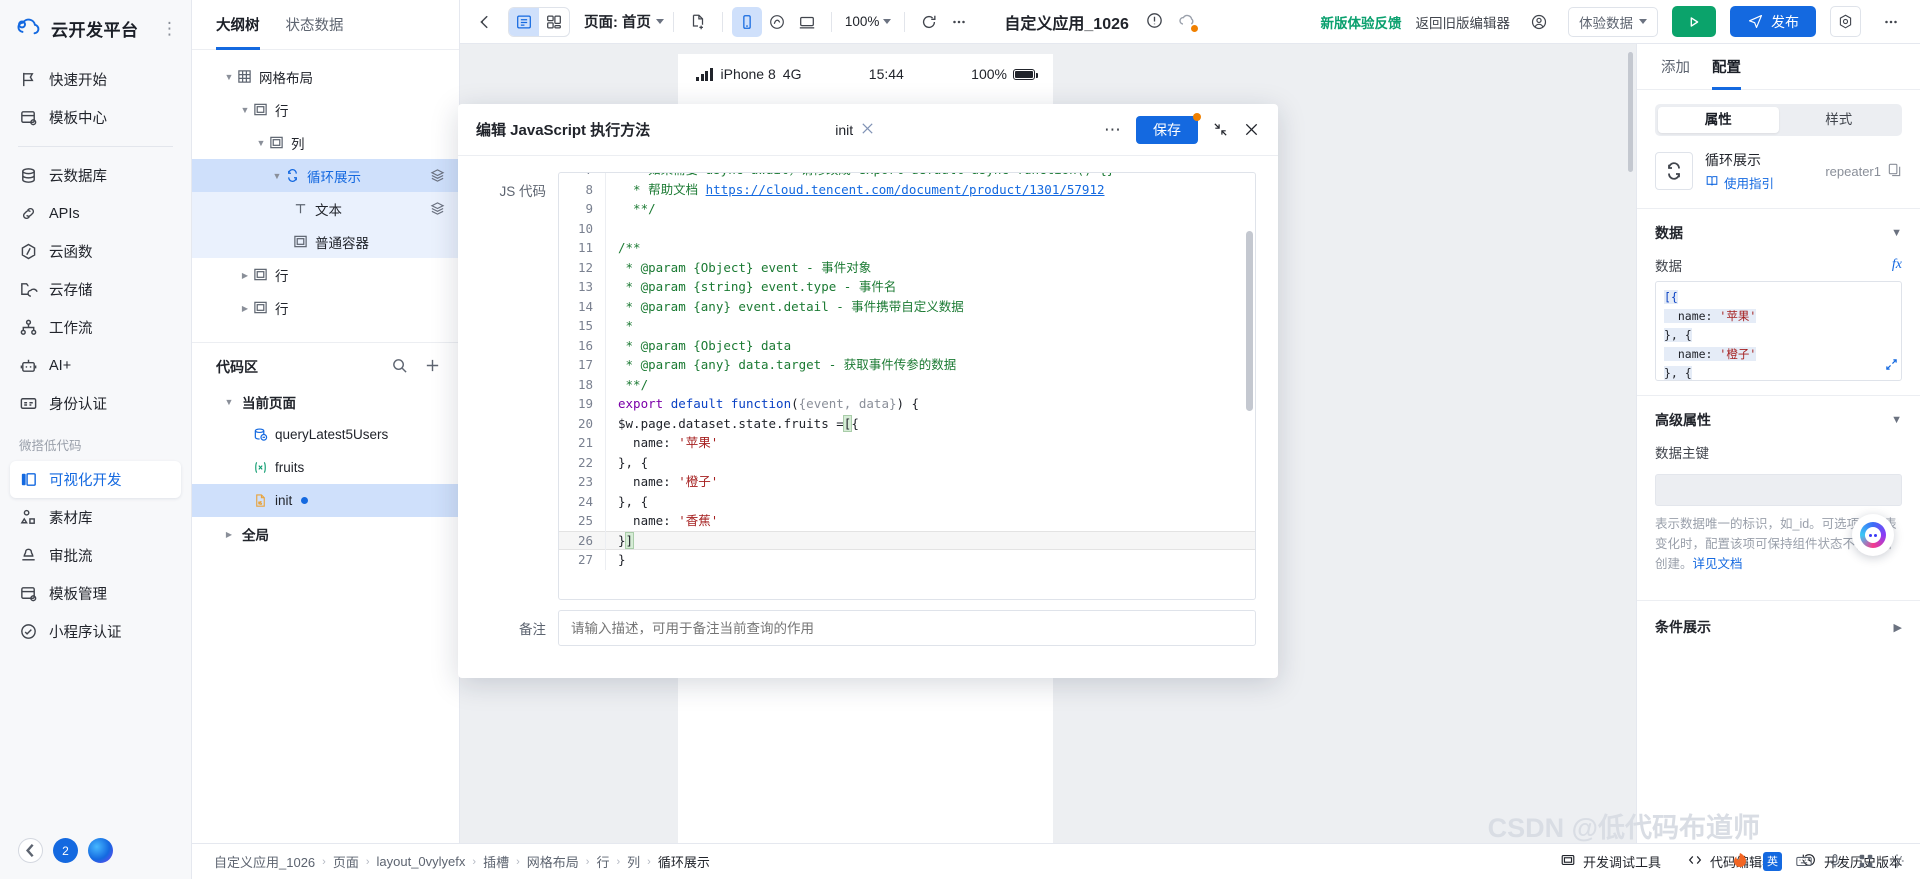  I want to click on plus-icon, so click(432, 367).